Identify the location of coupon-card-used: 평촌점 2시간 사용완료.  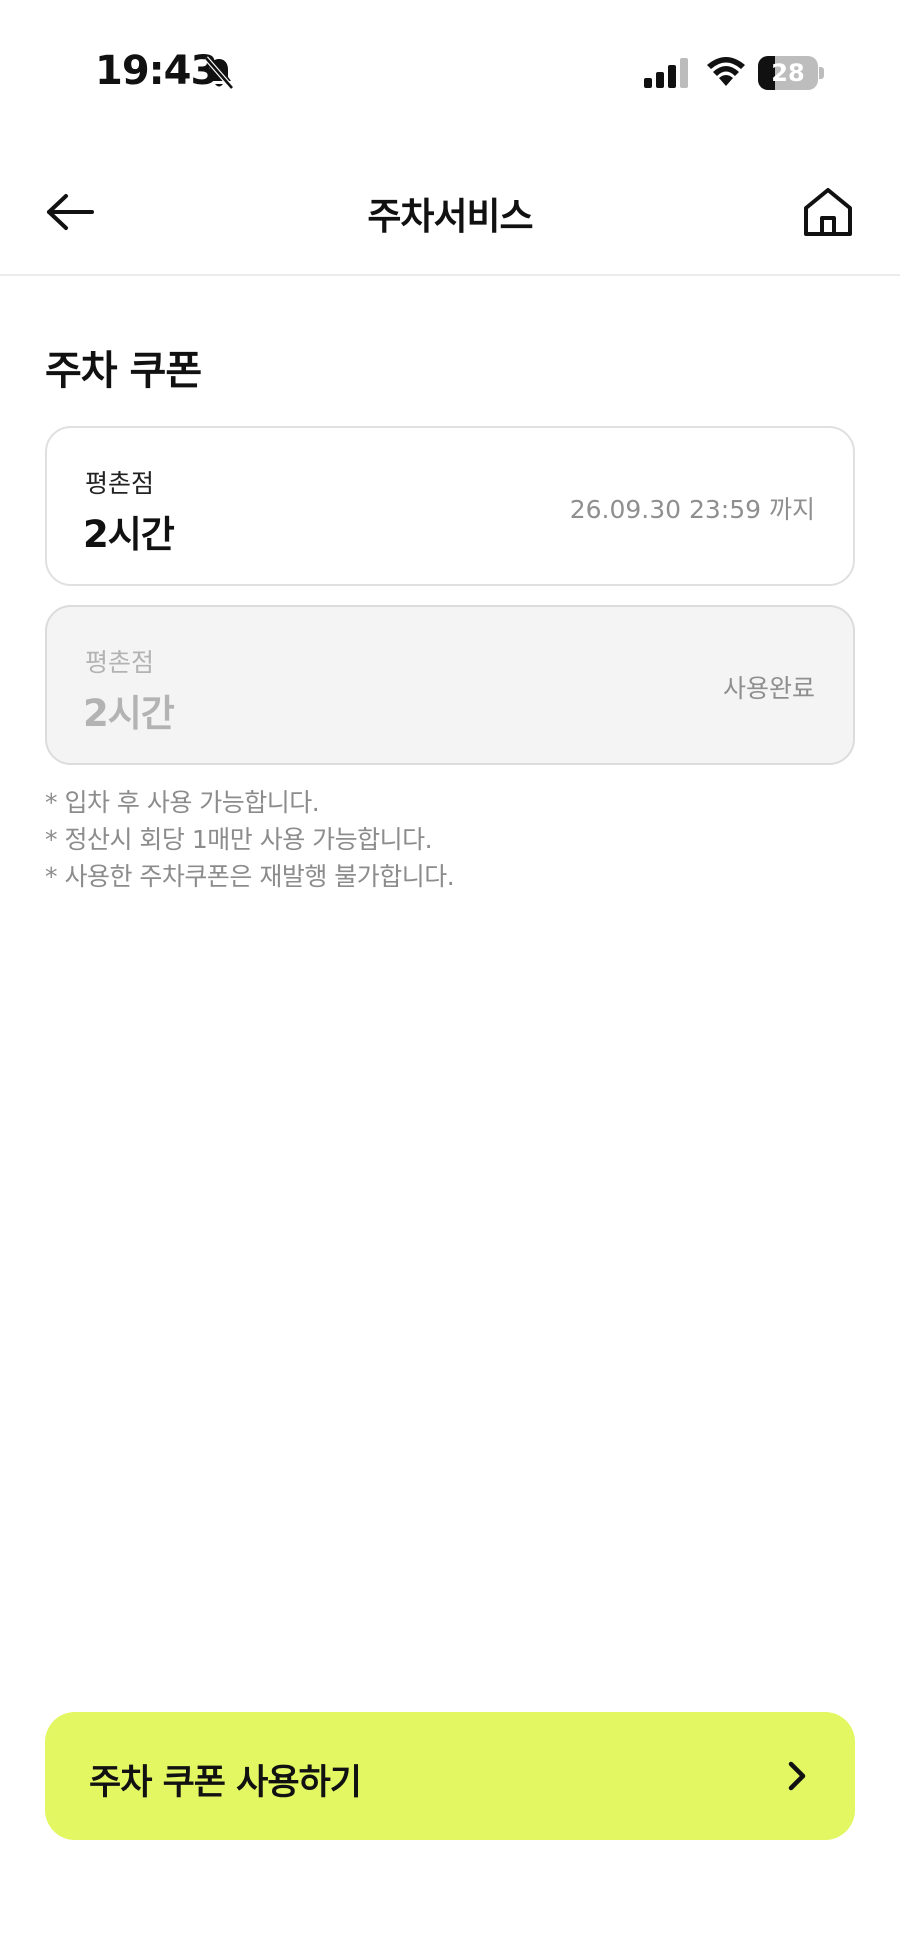
(450, 685).